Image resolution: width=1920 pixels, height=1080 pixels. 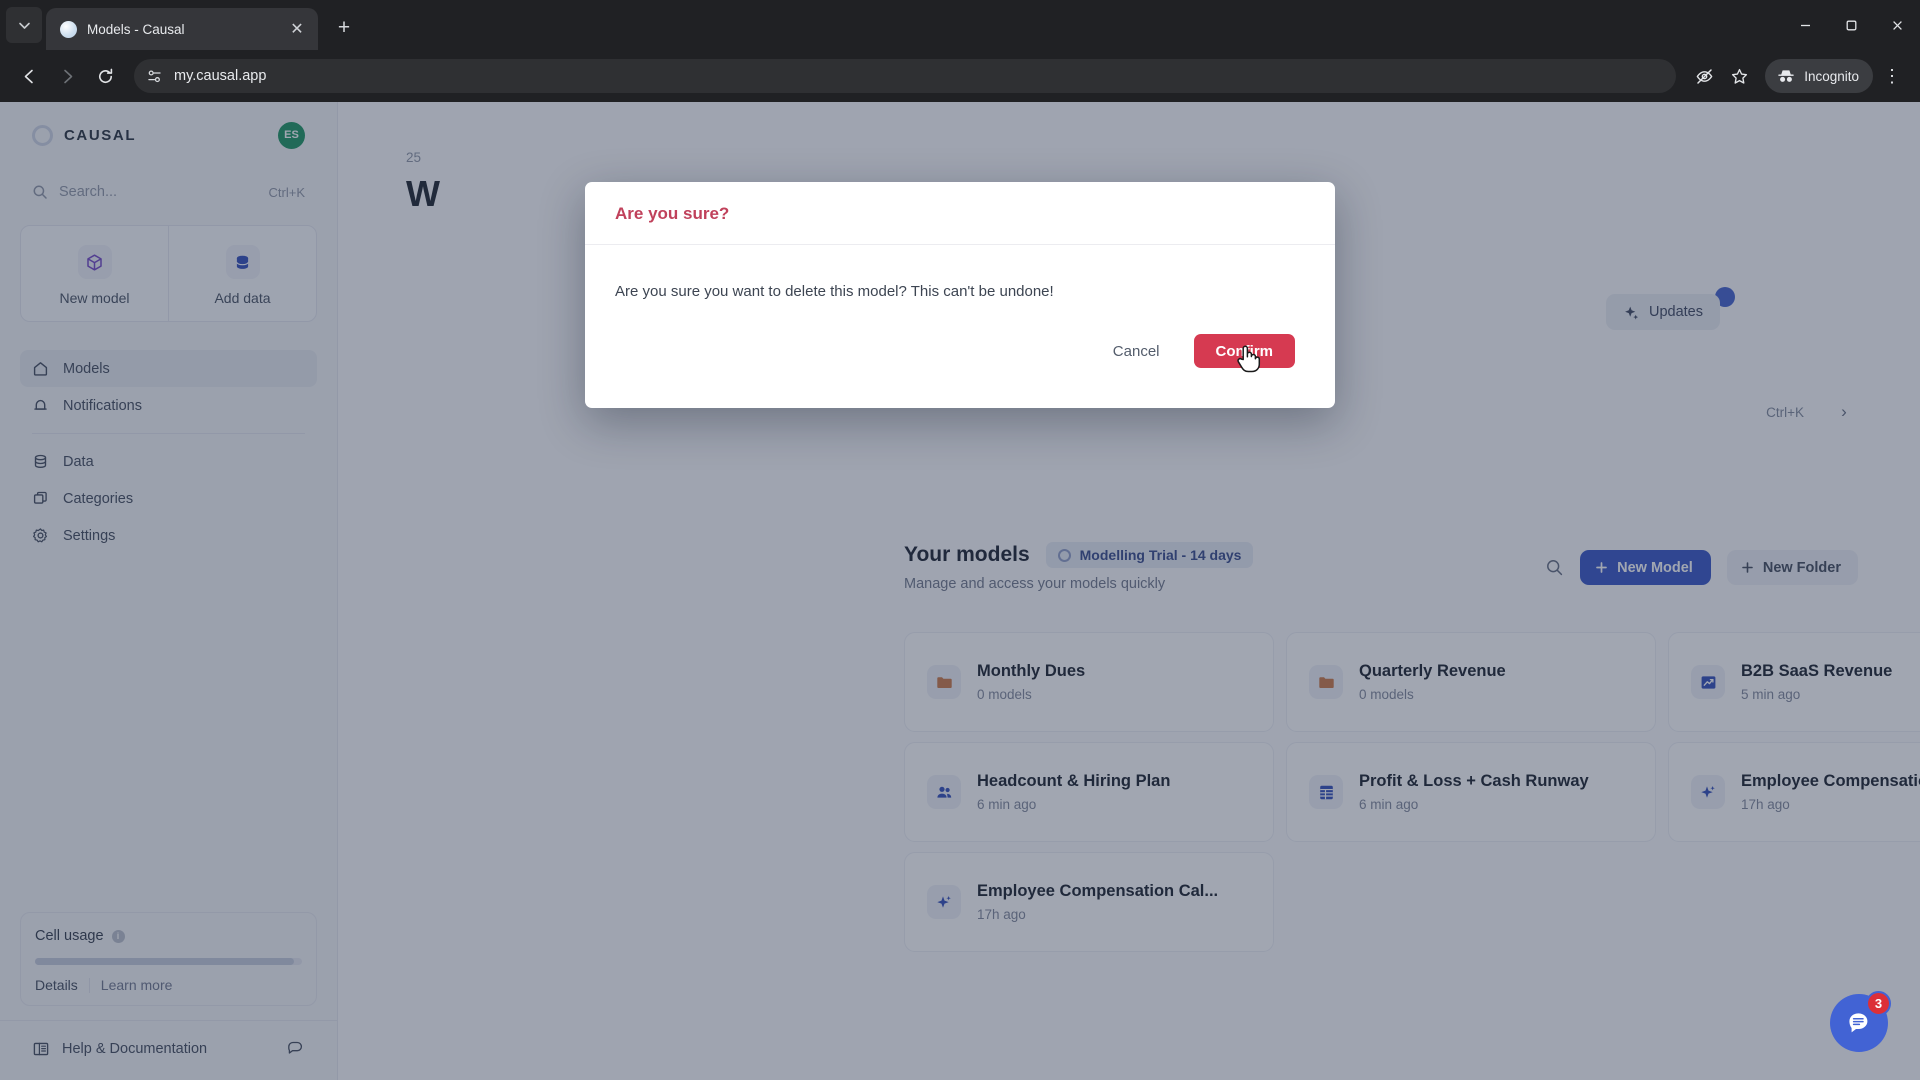 I want to click on chat-icon, so click(x=1858, y=1023).